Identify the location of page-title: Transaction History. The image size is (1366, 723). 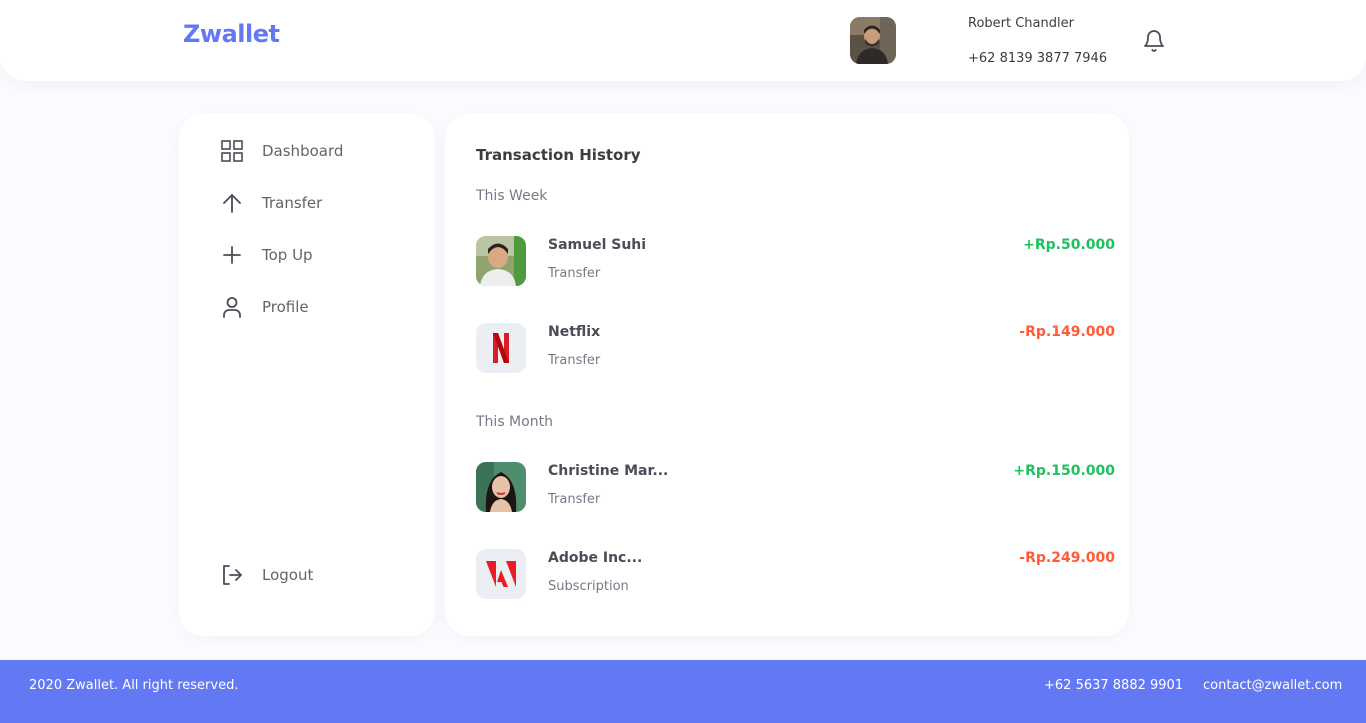
(558, 155).